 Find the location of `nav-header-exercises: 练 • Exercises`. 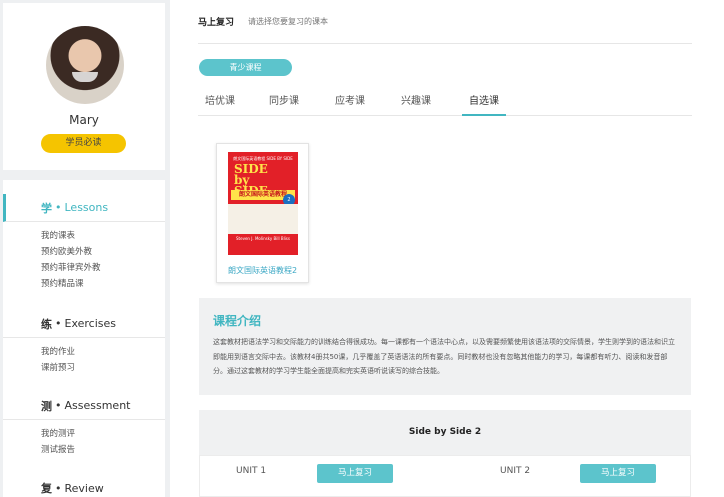

nav-header-exercises: 练 • Exercises is located at coordinates (84, 324).